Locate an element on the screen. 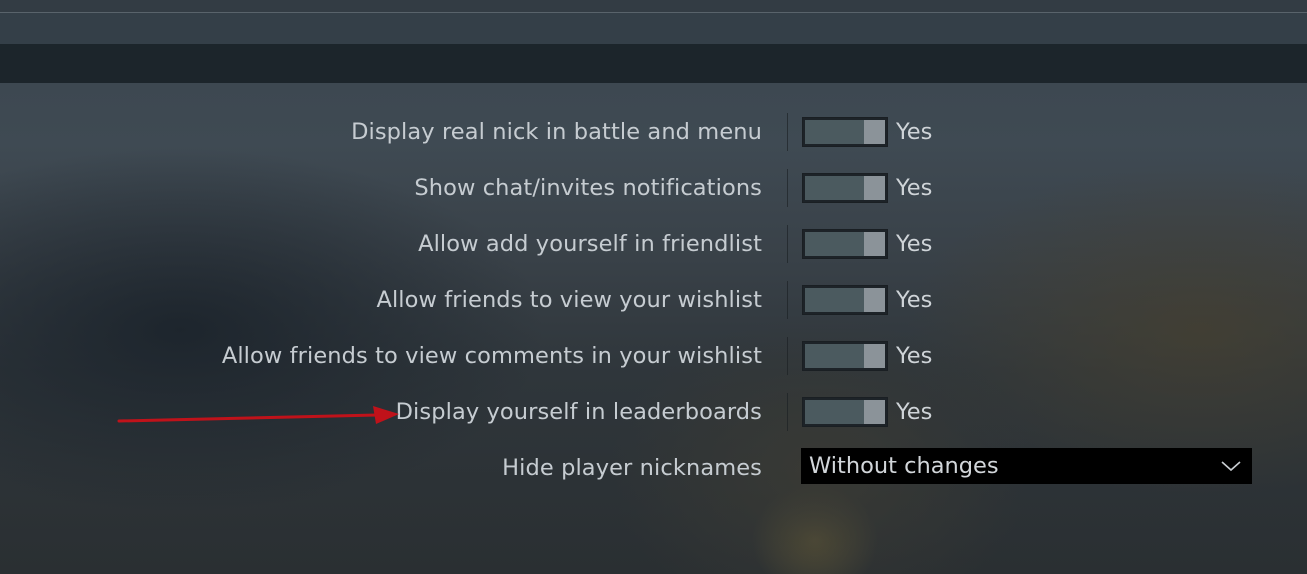  setting-label: Allow friends to view your wishlist is located at coordinates (569, 300).